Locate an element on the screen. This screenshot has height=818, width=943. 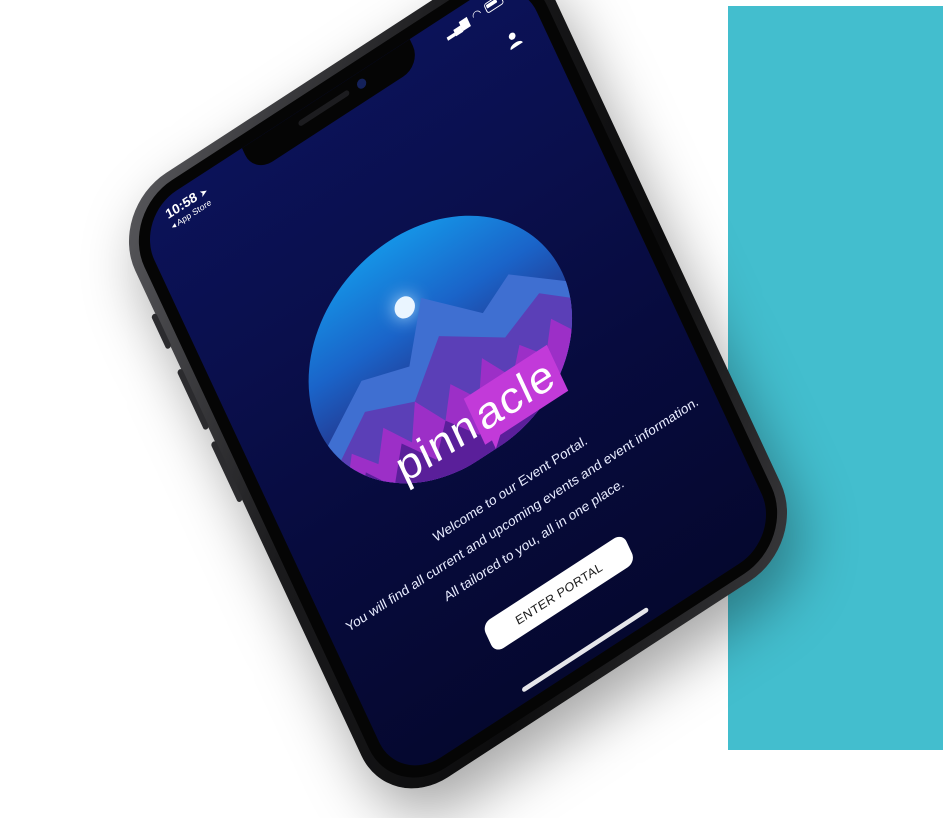
user-icon is located at coordinates (513, 39).